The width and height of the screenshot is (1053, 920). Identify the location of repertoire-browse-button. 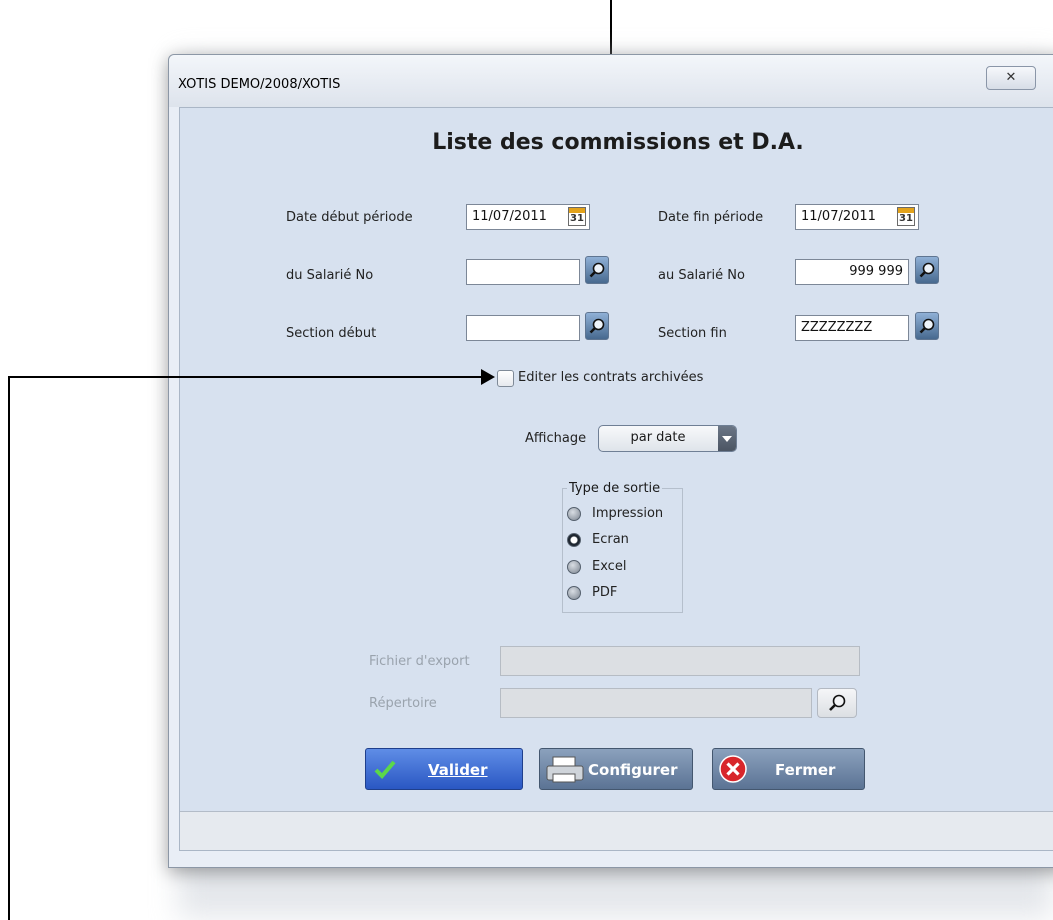
(837, 703).